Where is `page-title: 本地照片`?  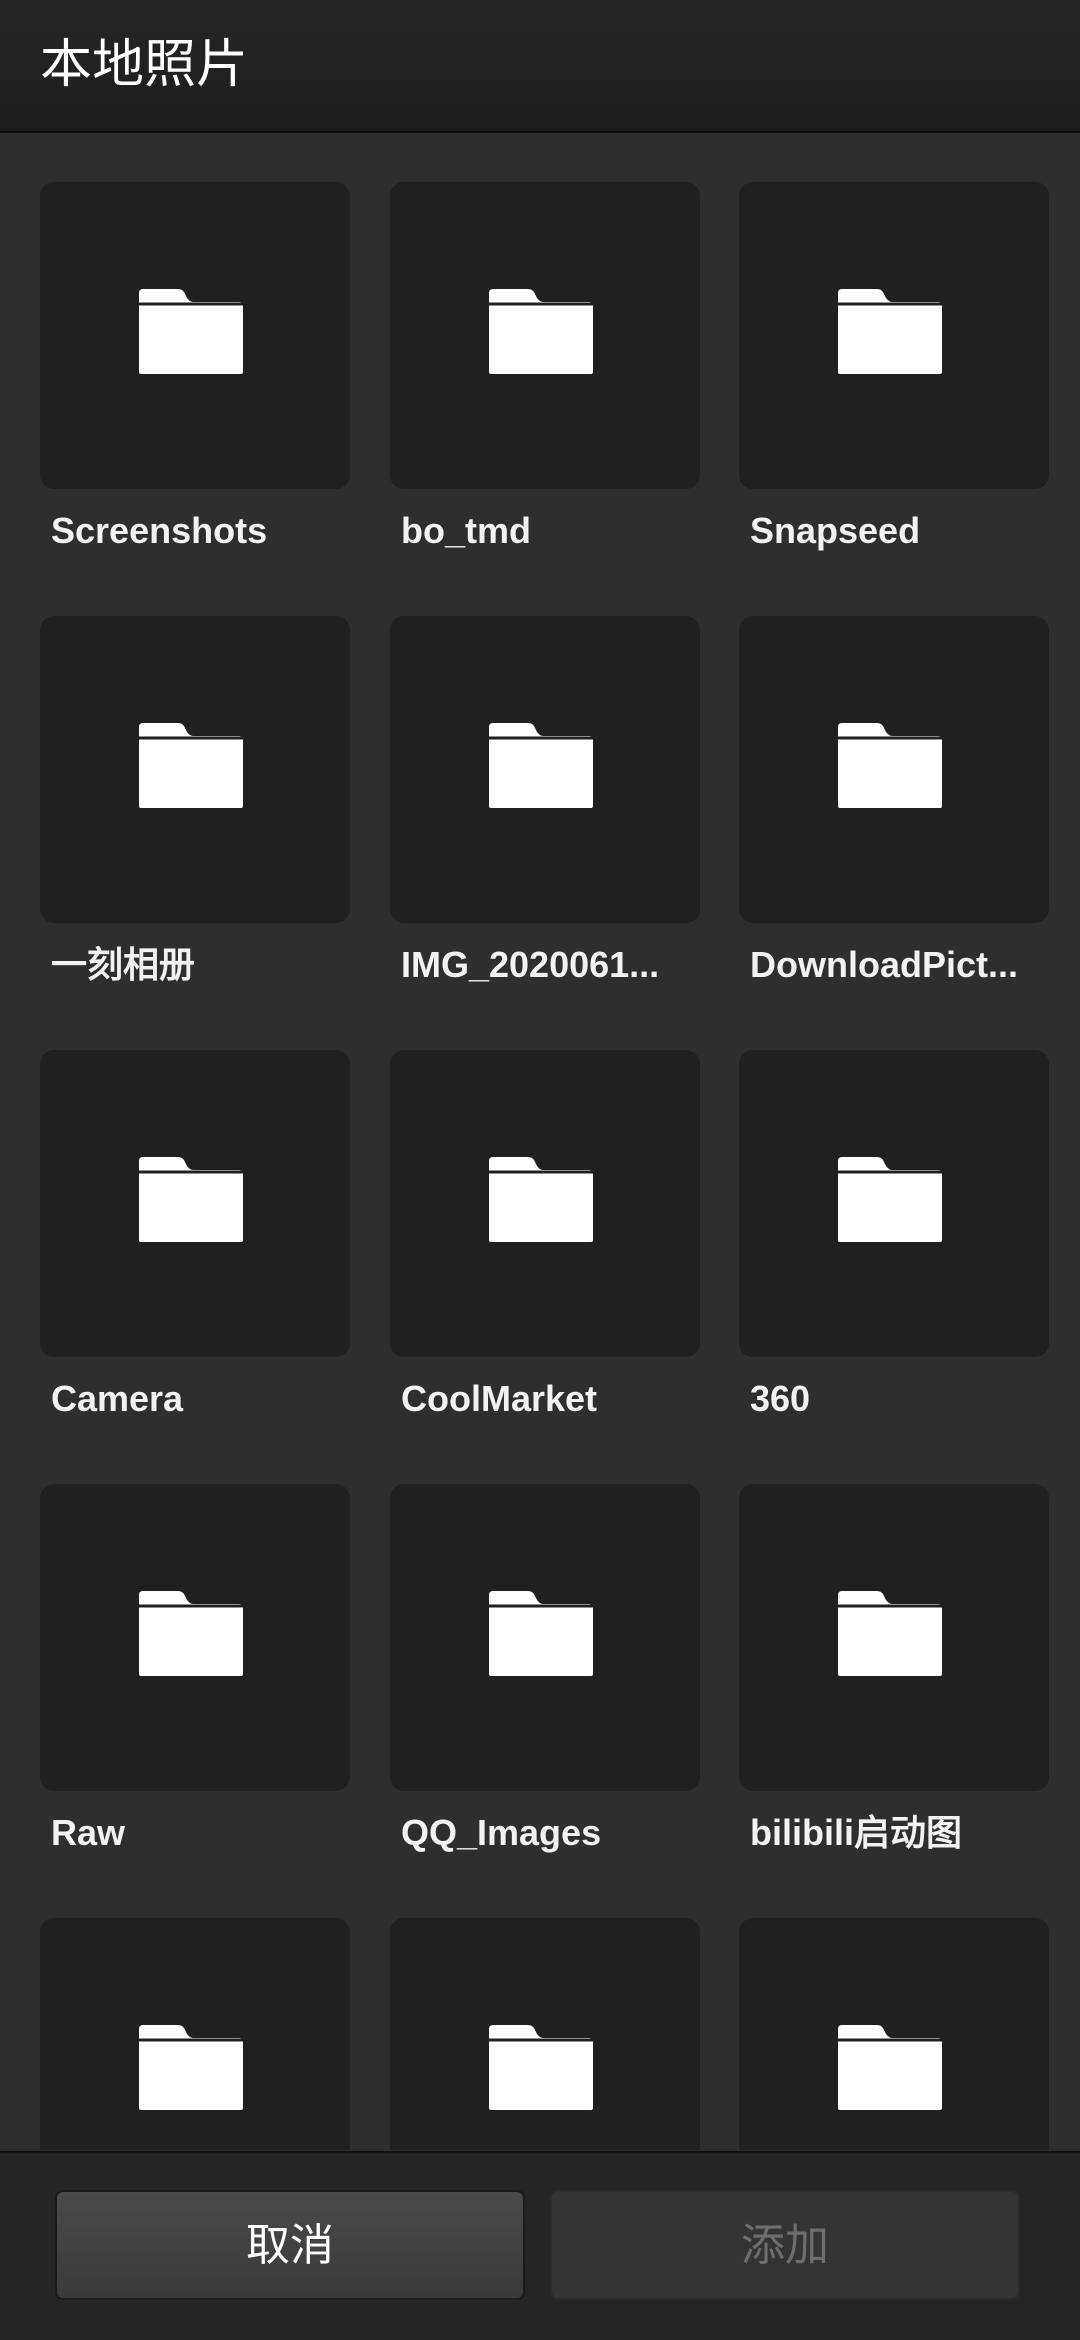 page-title: 本地照片 is located at coordinates (144, 65).